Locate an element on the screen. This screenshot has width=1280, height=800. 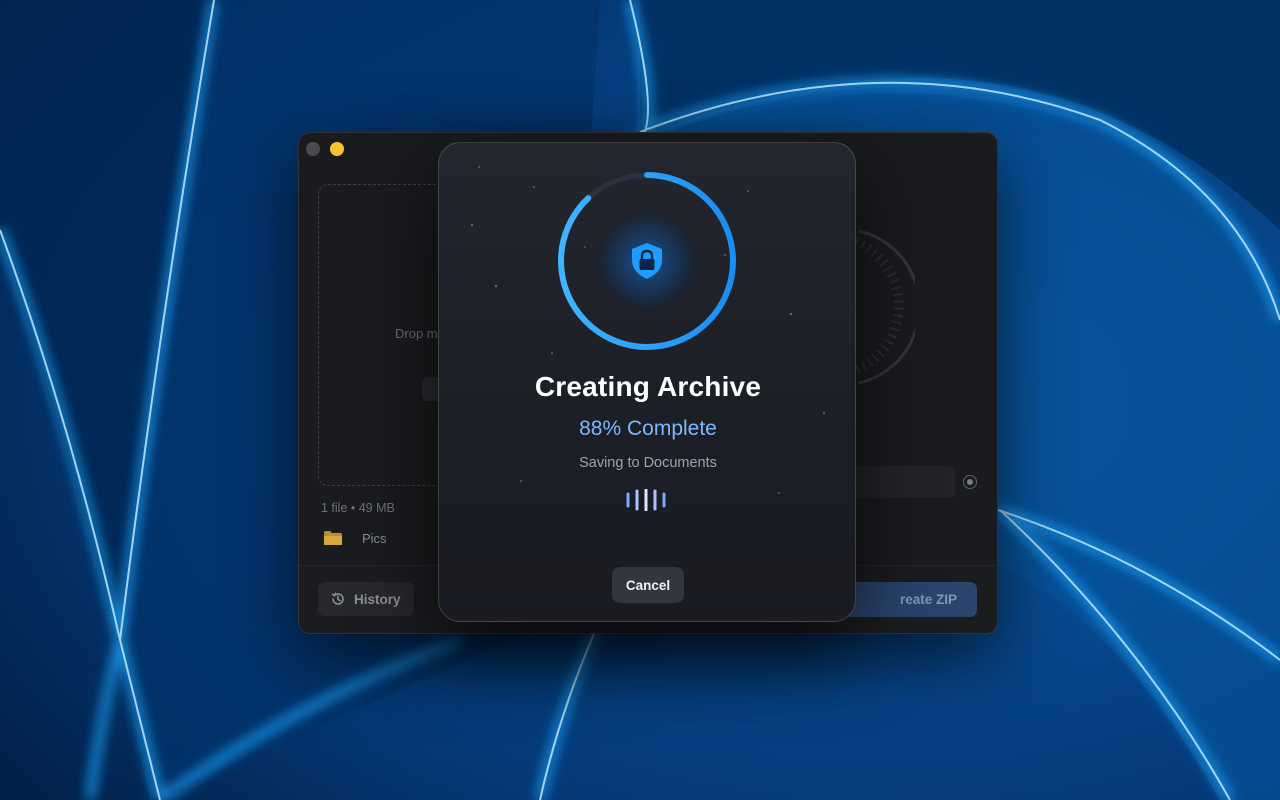
window-close-button is located at coordinates (313, 149).